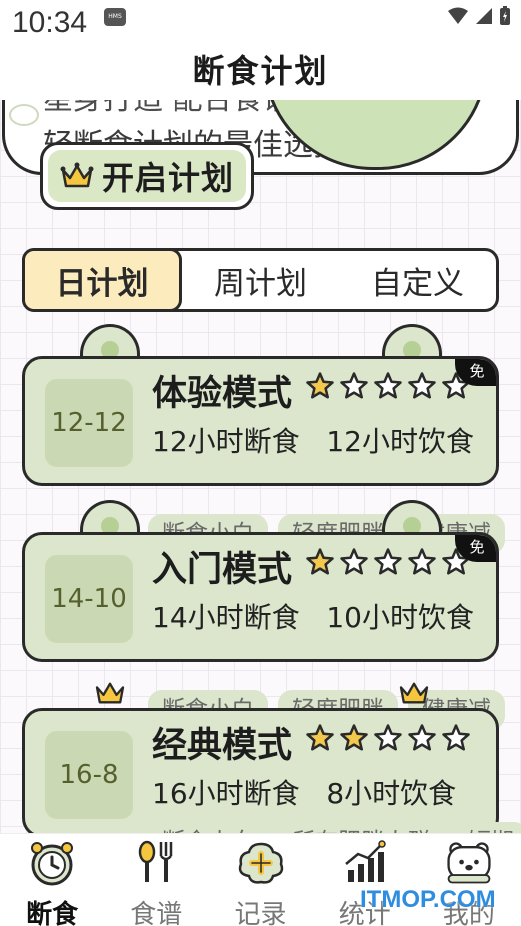  I want to click on tab-custom: 自定义, so click(417, 280).